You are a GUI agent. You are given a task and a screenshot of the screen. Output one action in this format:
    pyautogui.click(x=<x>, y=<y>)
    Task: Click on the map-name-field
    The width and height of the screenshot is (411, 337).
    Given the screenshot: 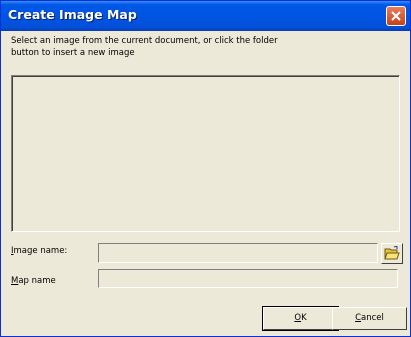 What is the action you would take?
    pyautogui.click(x=248, y=278)
    